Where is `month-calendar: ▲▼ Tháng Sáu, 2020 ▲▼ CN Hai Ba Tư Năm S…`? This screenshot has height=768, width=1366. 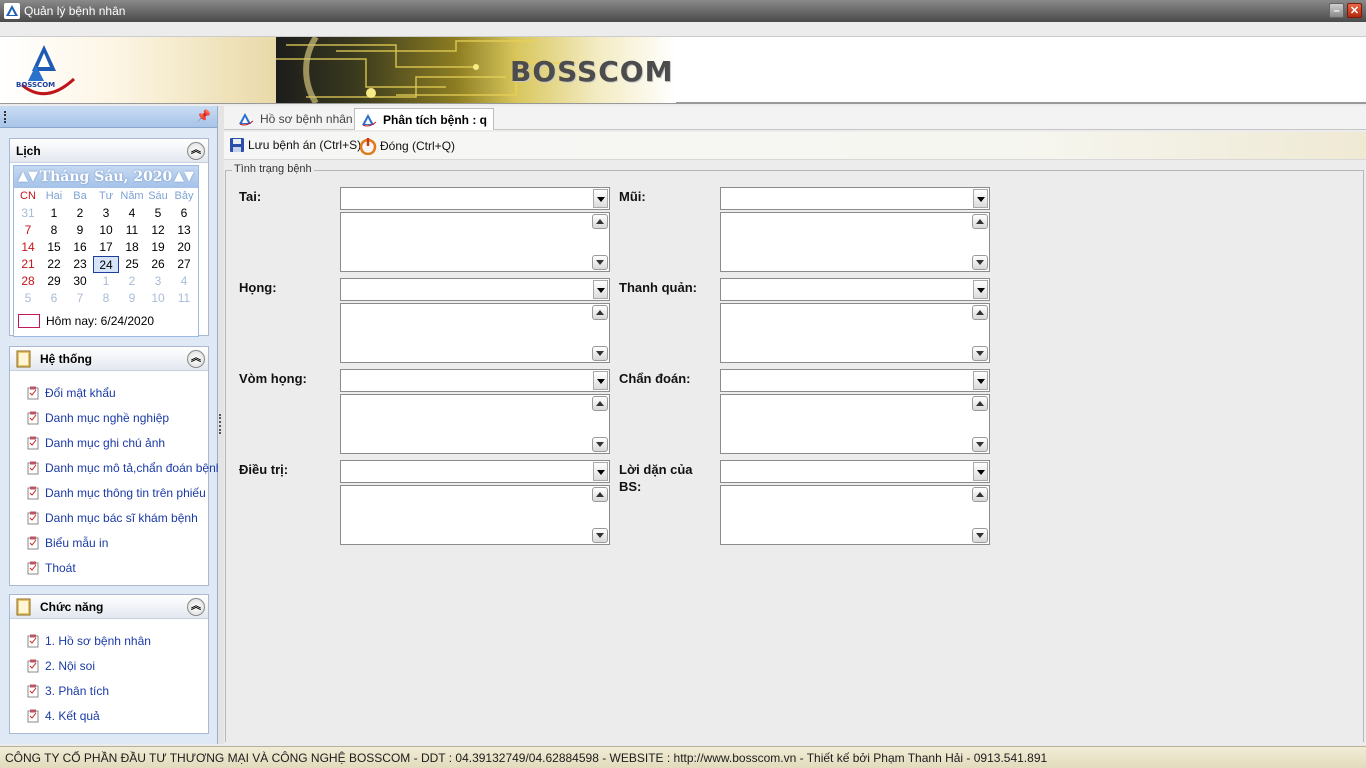 month-calendar: ▲▼ Tháng Sáu, 2020 ▲▼ CN Hai Ba Tư Năm S… is located at coordinates (106, 251).